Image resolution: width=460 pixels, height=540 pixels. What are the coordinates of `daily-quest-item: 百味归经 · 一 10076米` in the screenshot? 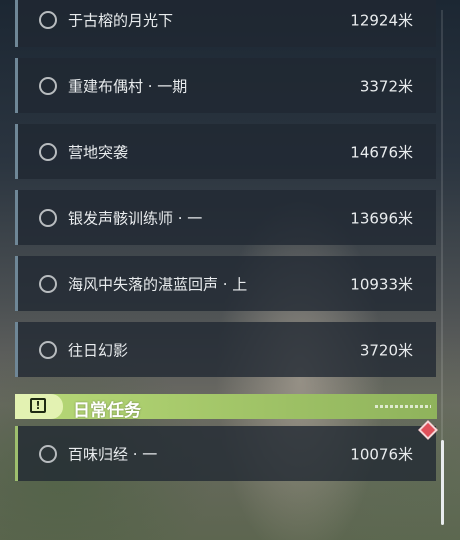 It's located at (225, 453).